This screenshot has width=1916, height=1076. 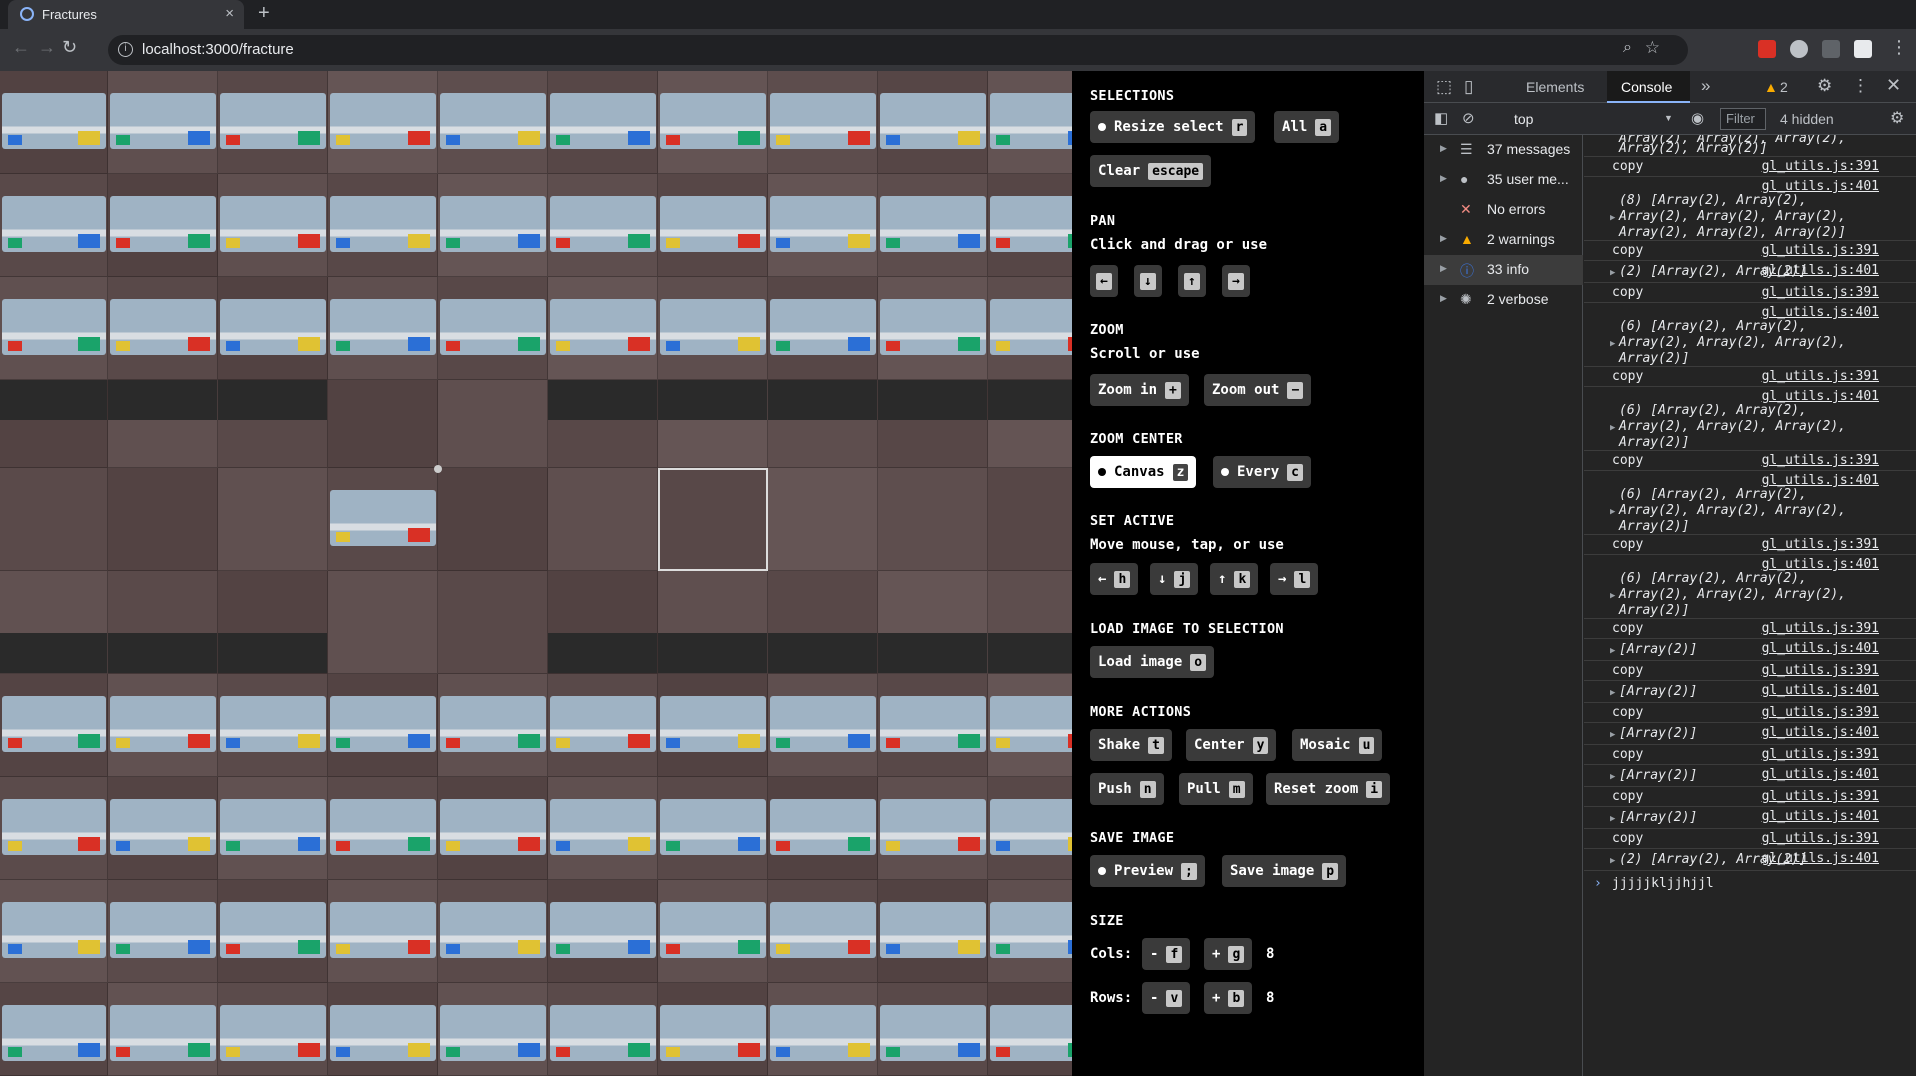 What do you see at coordinates (1503, 240) in the screenshot?
I see `sidebar-item: ▶ ▲ 2 warnings` at bounding box center [1503, 240].